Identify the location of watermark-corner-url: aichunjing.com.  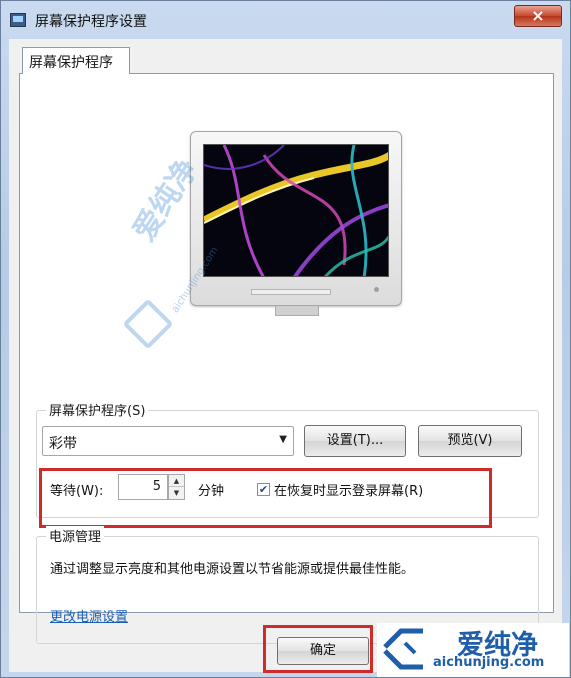
(489, 662).